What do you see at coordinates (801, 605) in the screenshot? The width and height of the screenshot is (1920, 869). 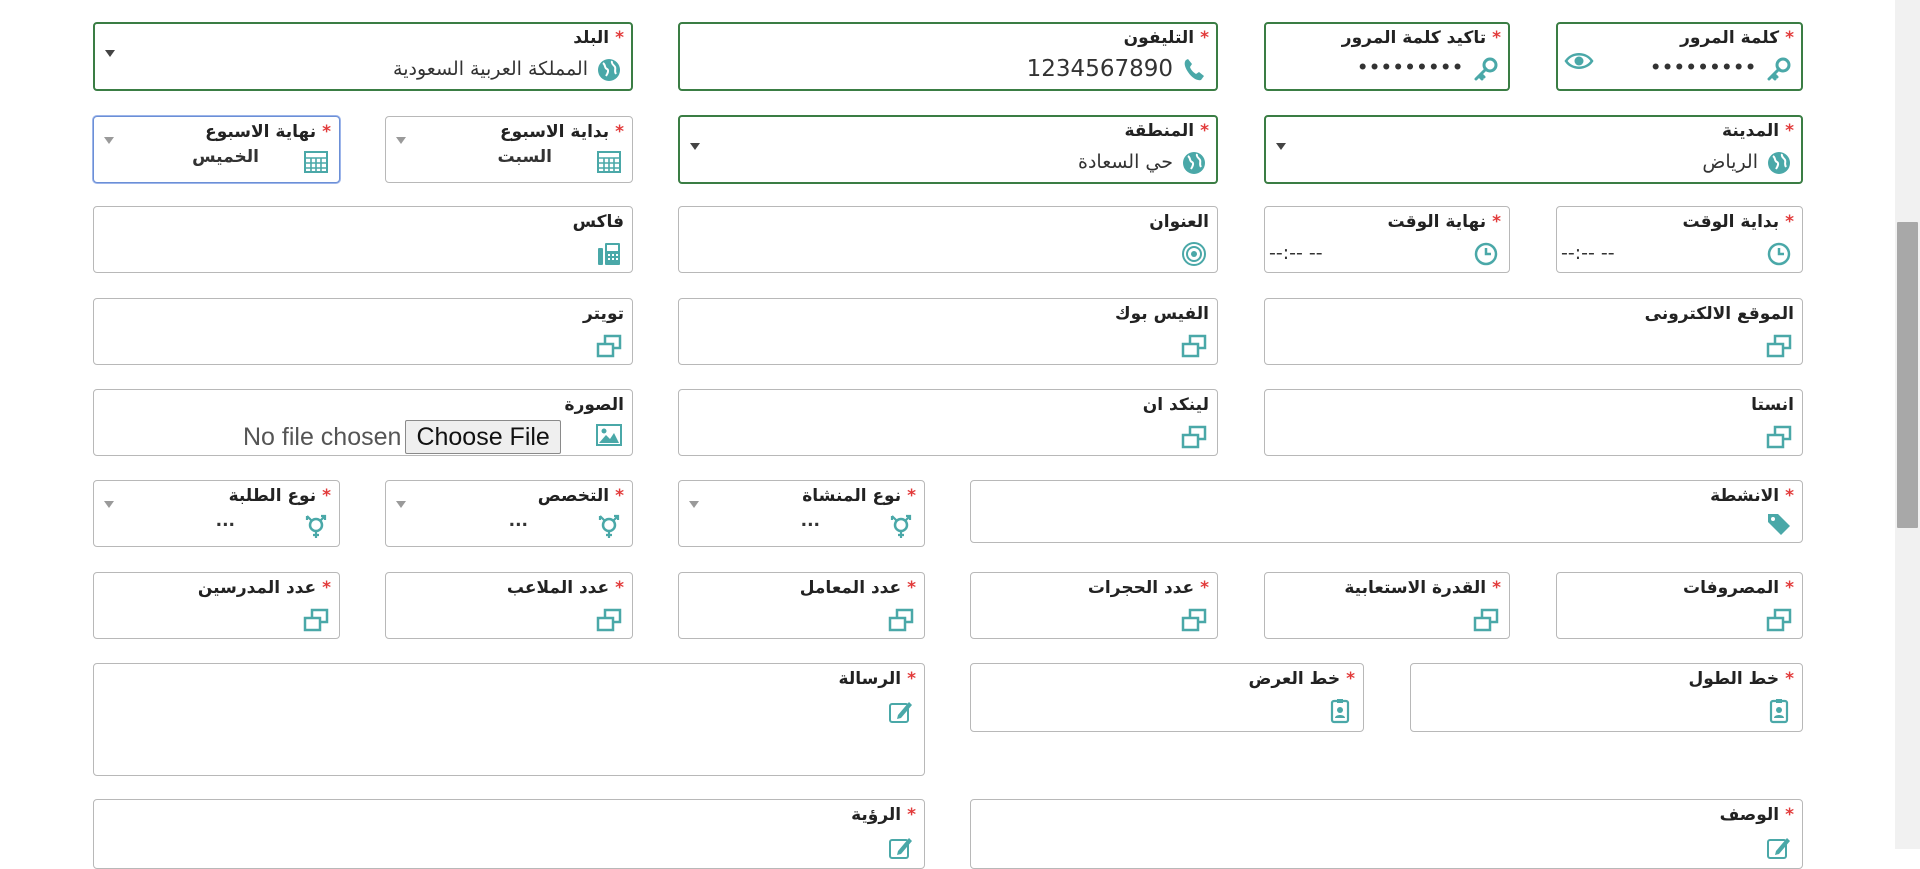 I see `labs-field: *عدد المعامل` at bounding box center [801, 605].